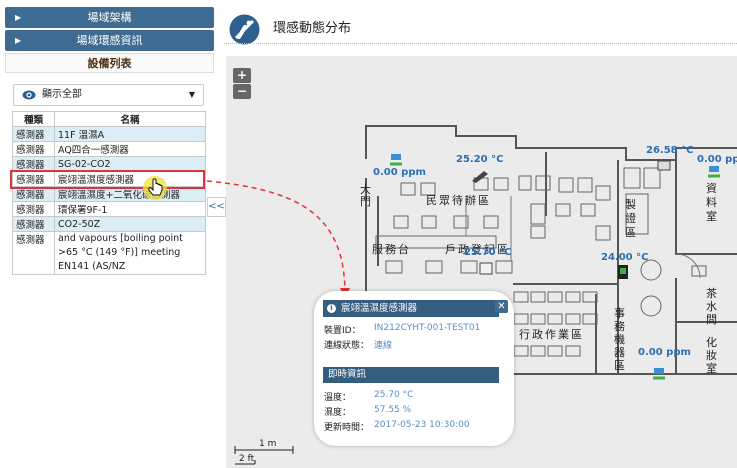  I want to click on filter-dropdown: 顯示全部 ▼, so click(108, 95).